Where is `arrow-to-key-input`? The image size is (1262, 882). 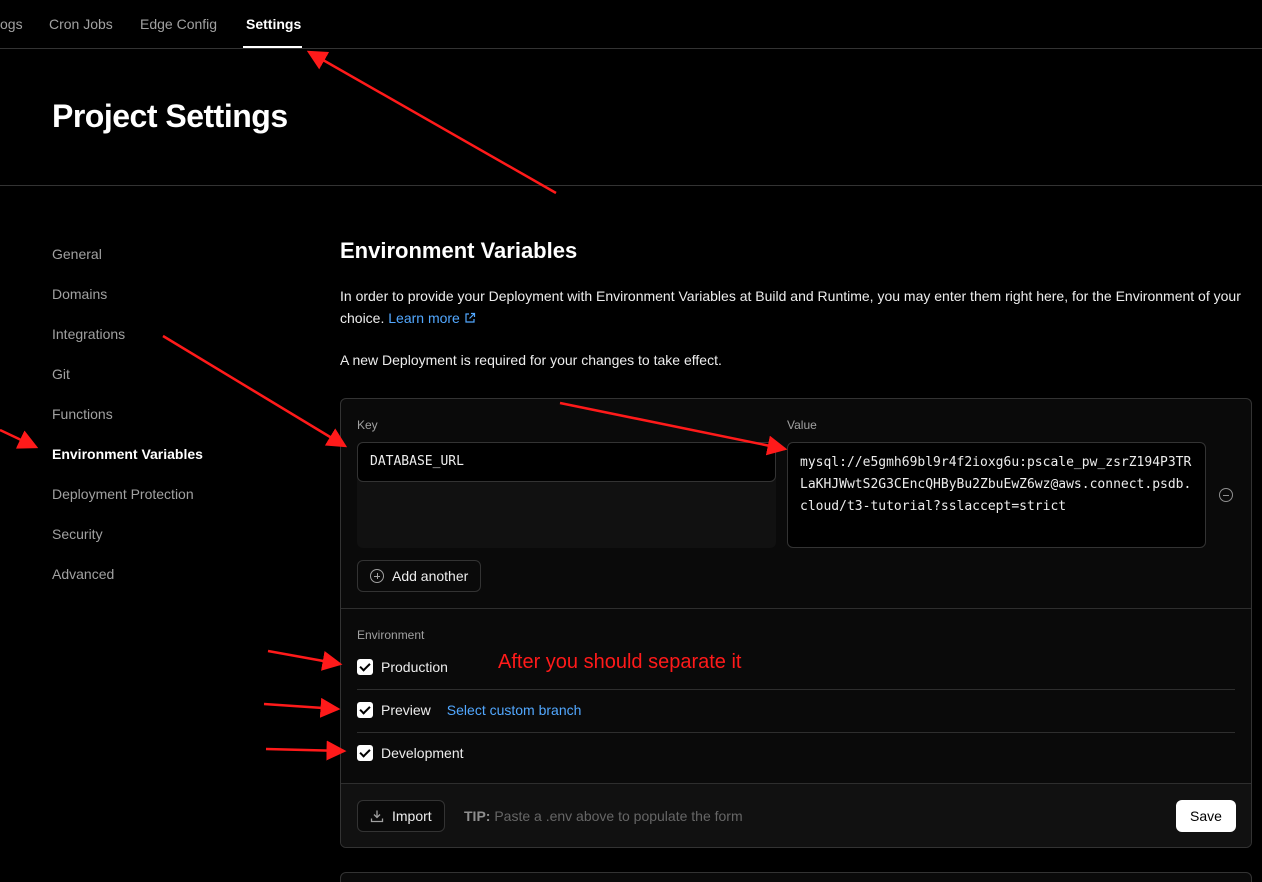 arrow-to-key-input is located at coordinates (255, 391).